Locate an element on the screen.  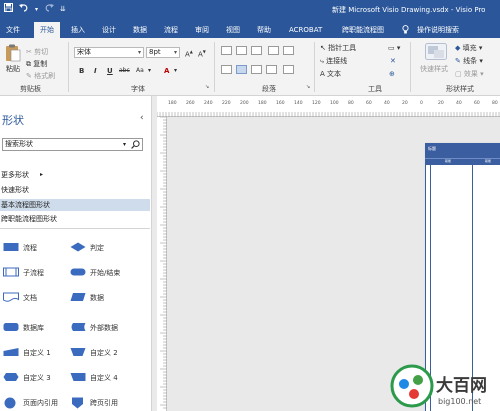
shapes-pane-title: 形状 is located at coordinates (13, 120).